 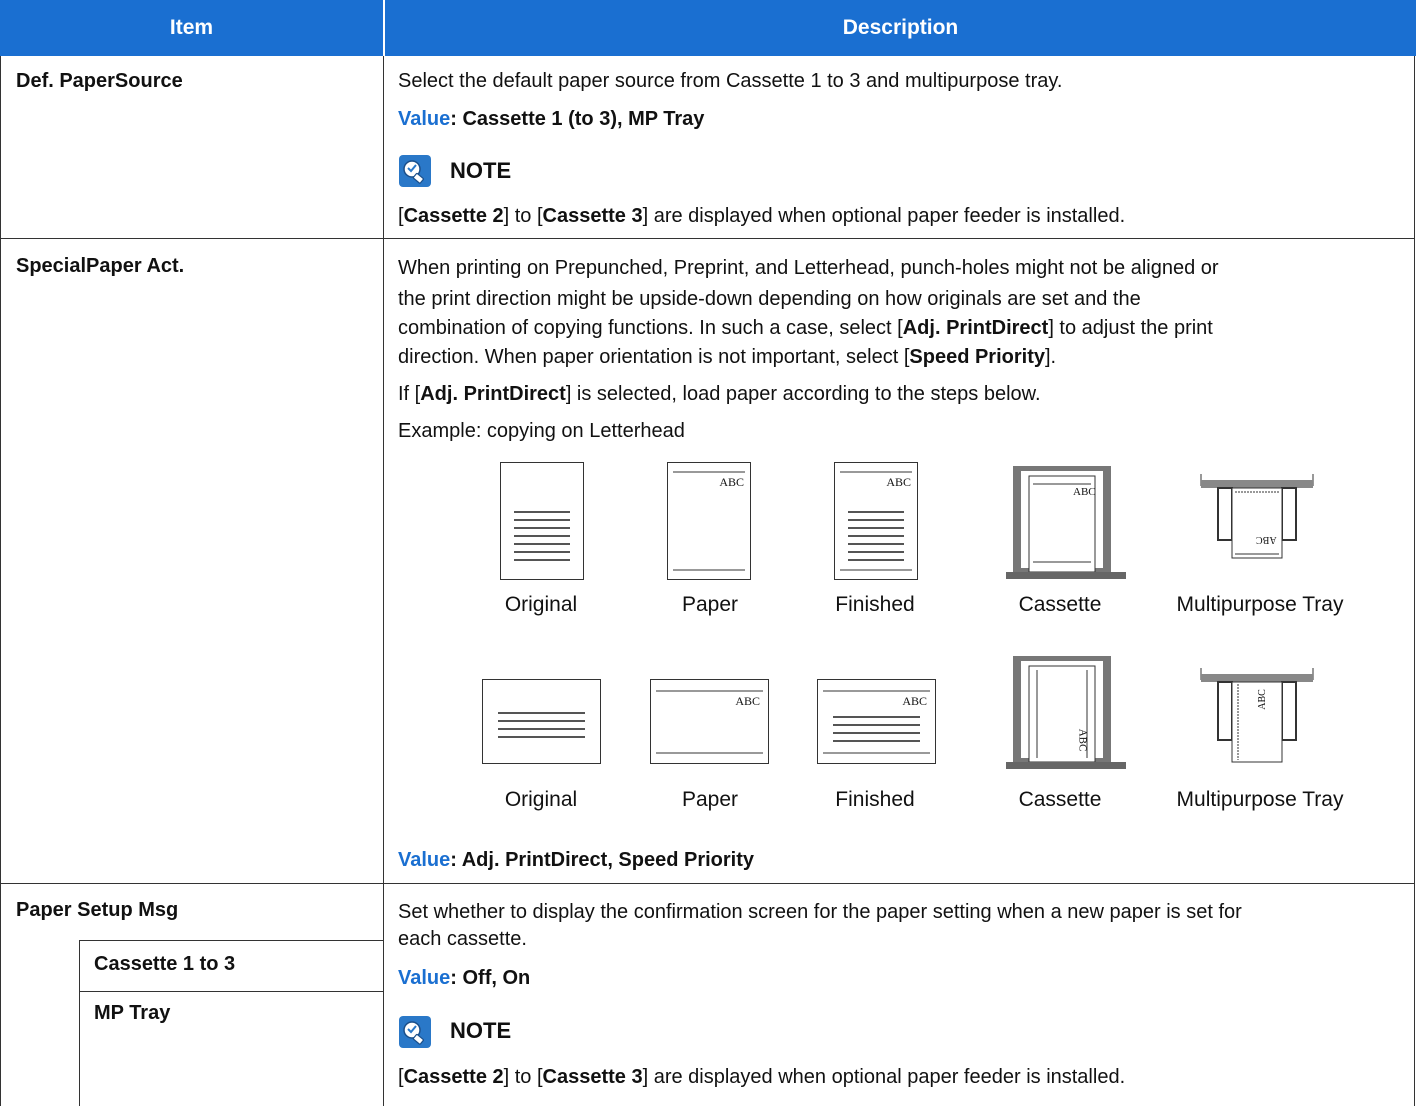 What do you see at coordinates (1414, 581) in the screenshot?
I see `table-border-right` at bounding box center [1414, 581].